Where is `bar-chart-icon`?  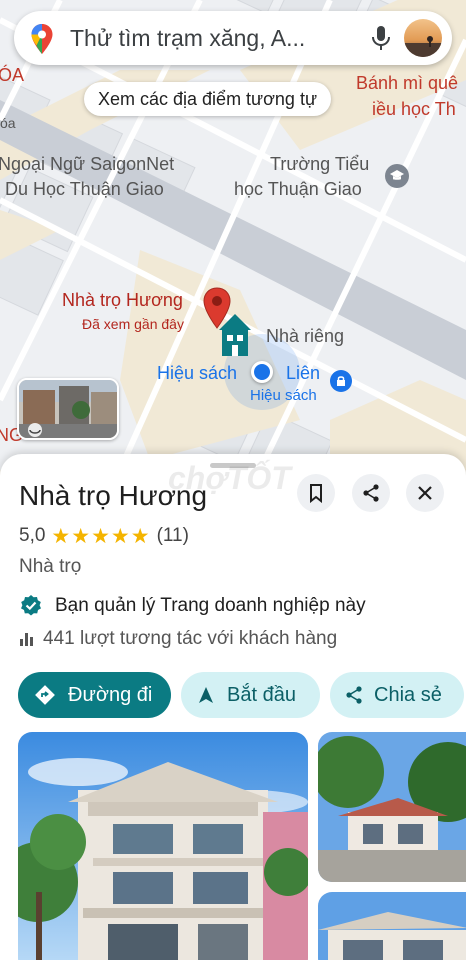 bar-chart-icon is located at coordinates (26, 639).